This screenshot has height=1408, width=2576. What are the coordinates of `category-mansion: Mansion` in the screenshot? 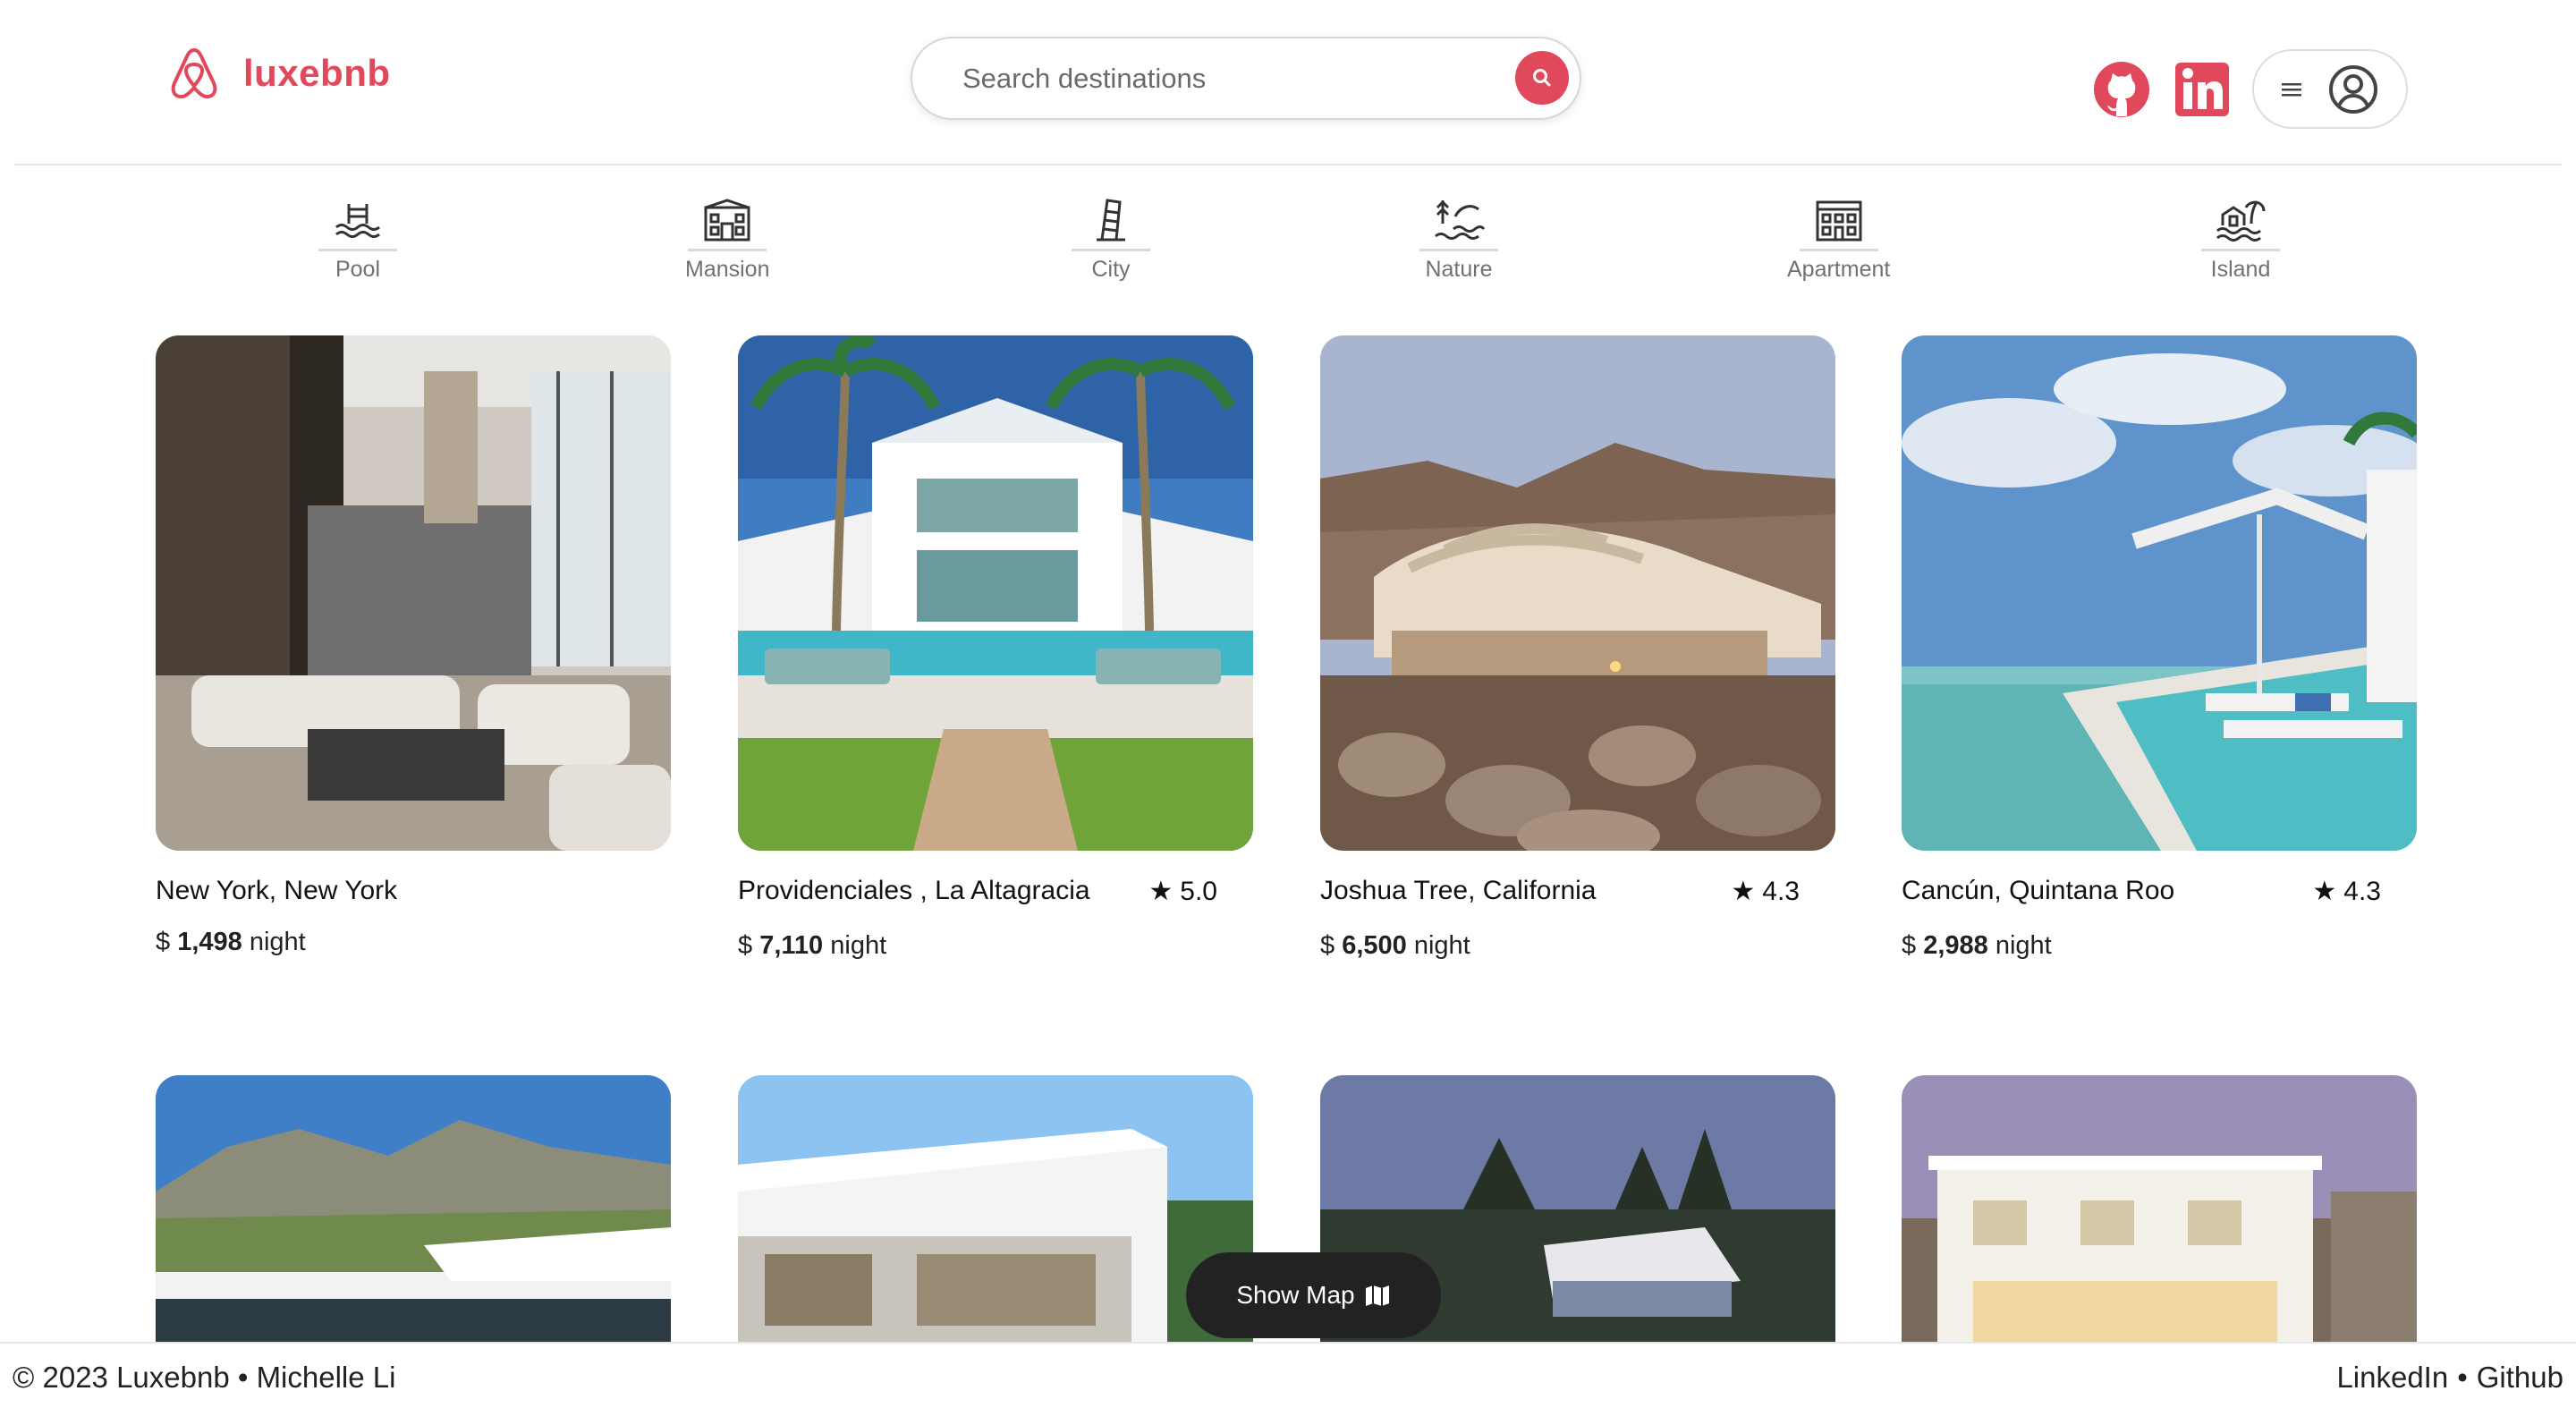 It's located at (727, 240).